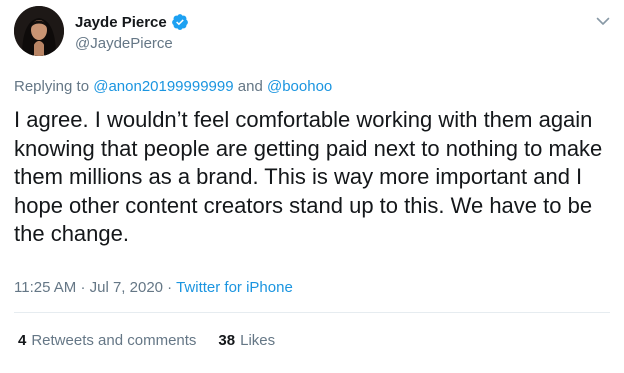  Describe the element at coordinates (114, 340) in the screenshot. I see `retweets-label: Retweets and comments` at that location.